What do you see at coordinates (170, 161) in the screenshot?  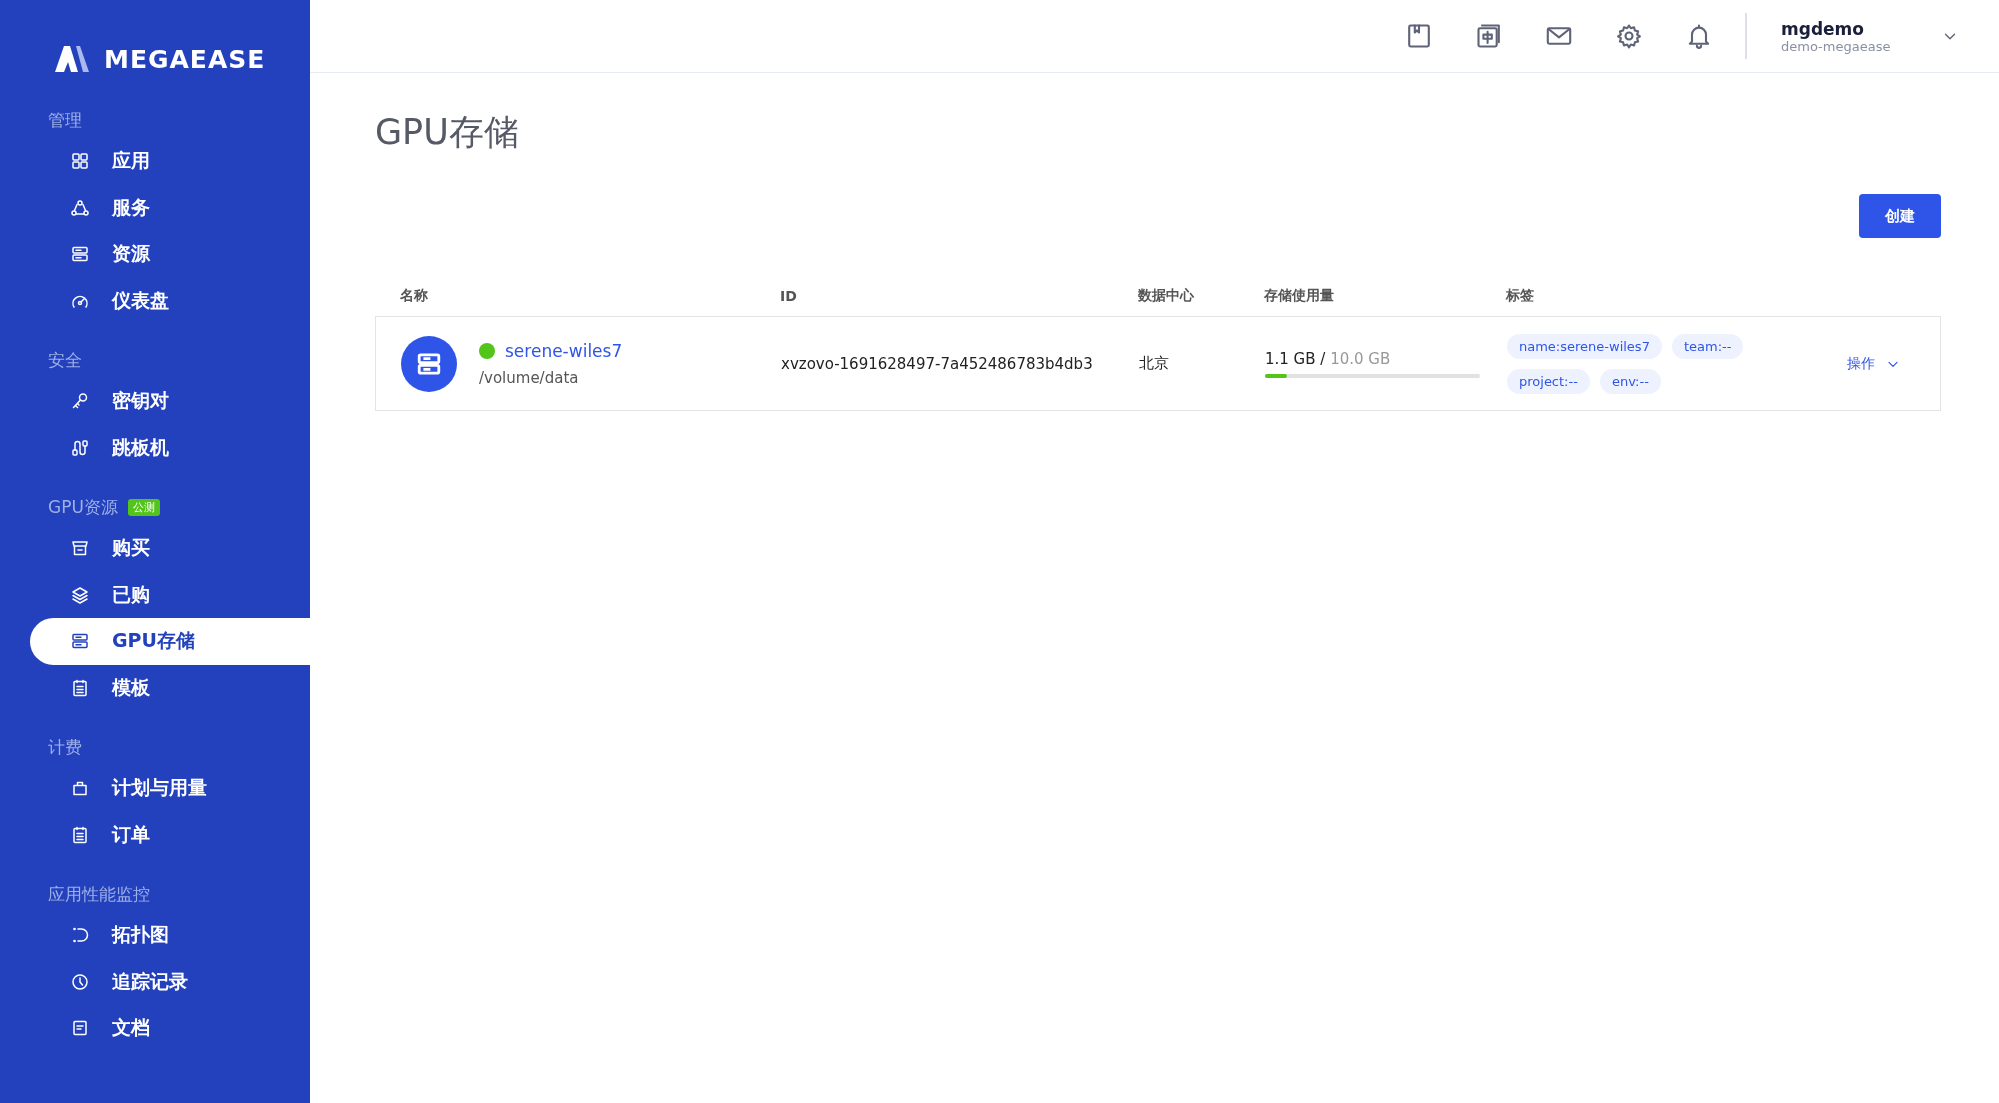 I see `sidebar-item: 应用` at bounding box center [170, 161].